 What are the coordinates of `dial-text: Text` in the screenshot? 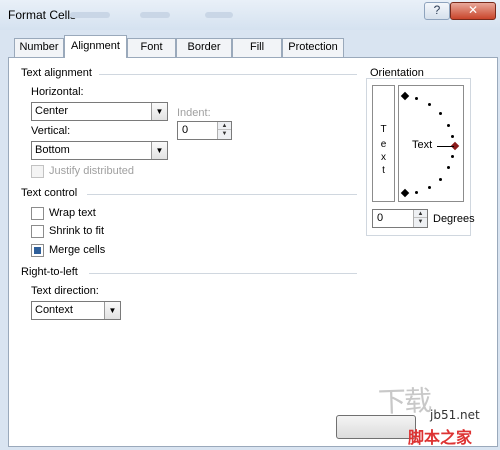 It's located at (422, 145).